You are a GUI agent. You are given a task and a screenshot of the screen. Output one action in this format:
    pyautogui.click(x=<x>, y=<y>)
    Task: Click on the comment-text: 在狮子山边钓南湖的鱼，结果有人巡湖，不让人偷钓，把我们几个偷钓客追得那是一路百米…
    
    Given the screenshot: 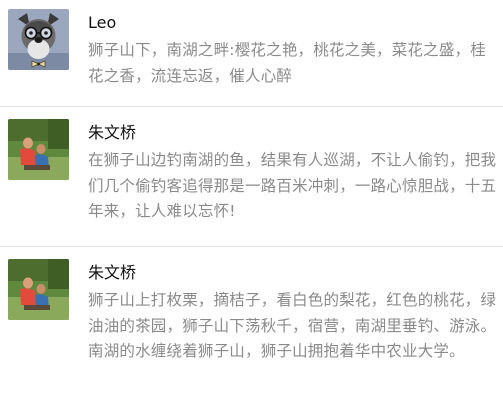 What is the action you would take?
    pyautogui.click(x=292, y=185)
    